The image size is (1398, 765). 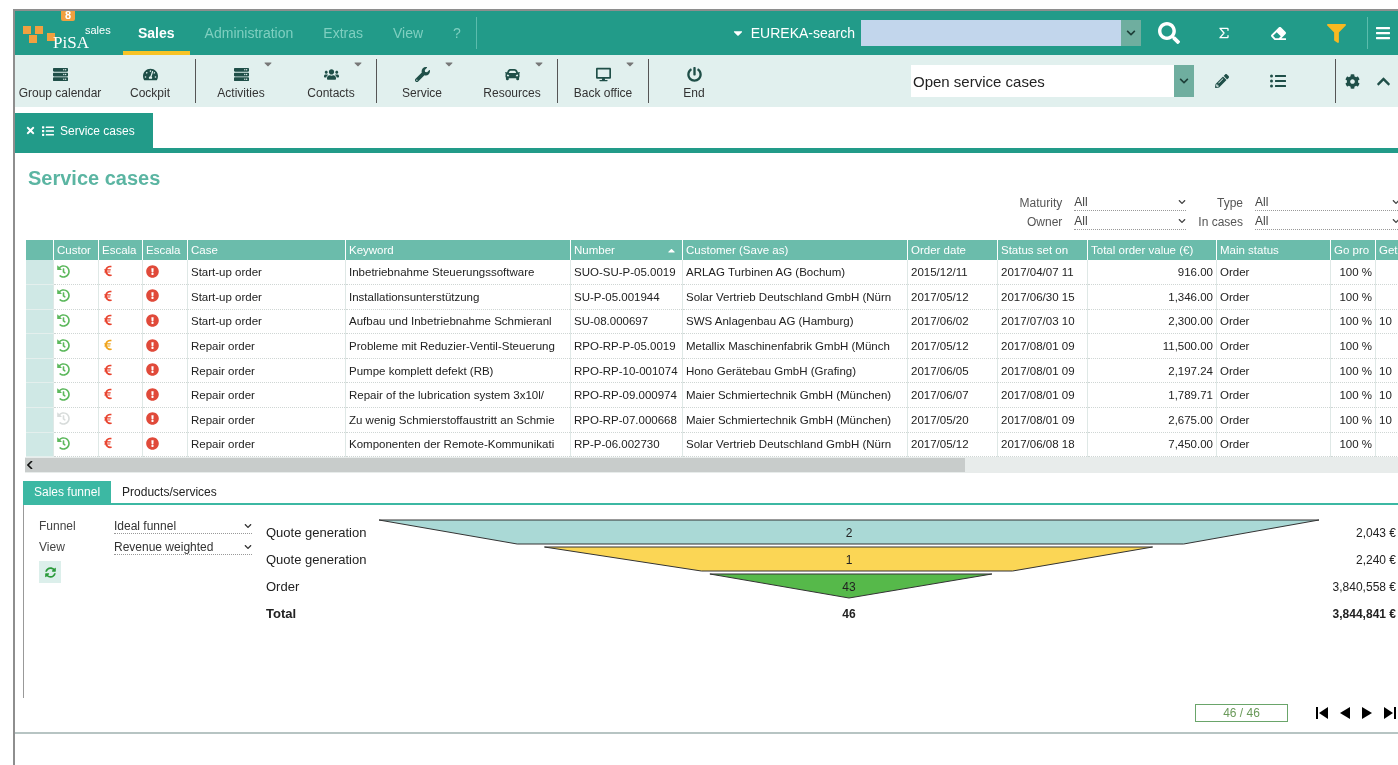 What do you see at coordinates (1042, 250) in the screenshot?
I see `column-header: Status set on` at bounding box center [1042, 250].